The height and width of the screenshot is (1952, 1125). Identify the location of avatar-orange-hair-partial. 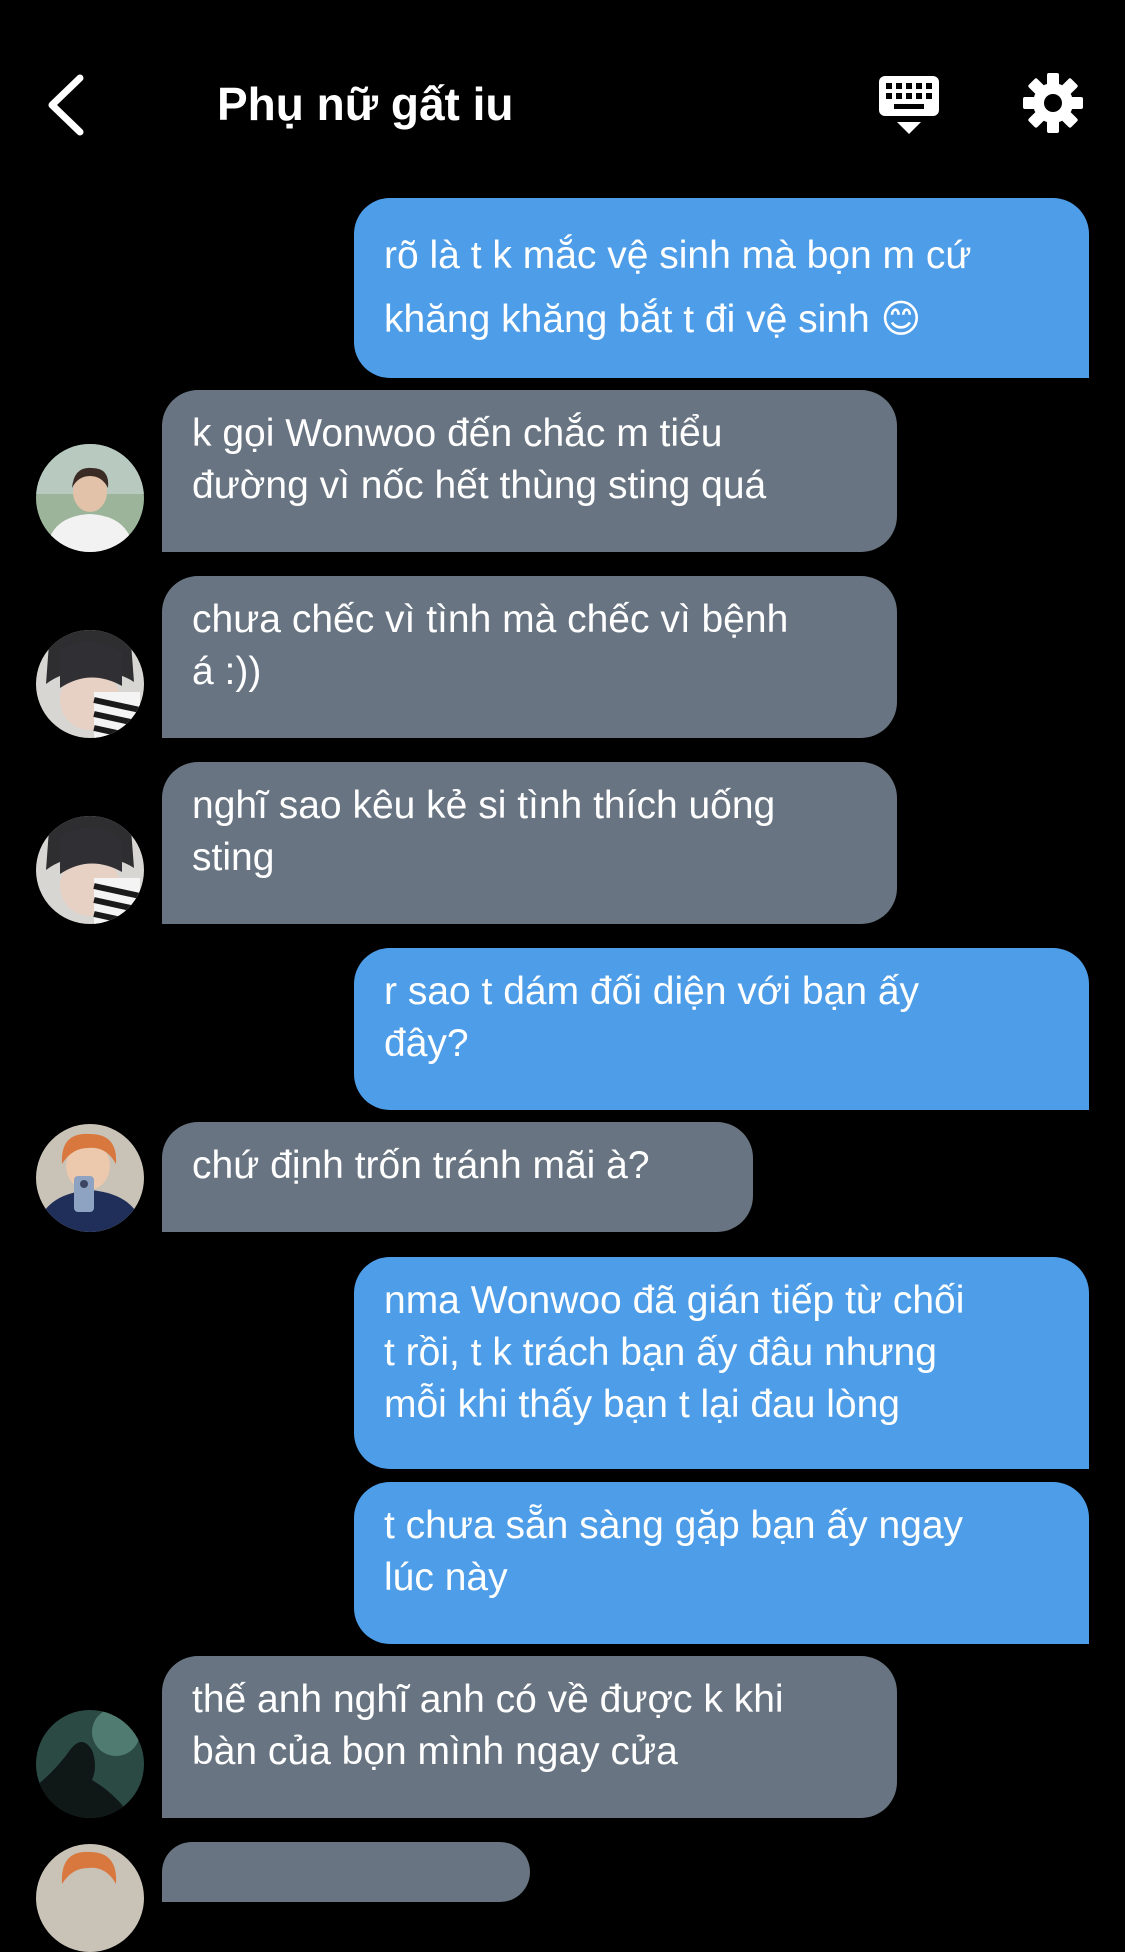
(90, 1898).